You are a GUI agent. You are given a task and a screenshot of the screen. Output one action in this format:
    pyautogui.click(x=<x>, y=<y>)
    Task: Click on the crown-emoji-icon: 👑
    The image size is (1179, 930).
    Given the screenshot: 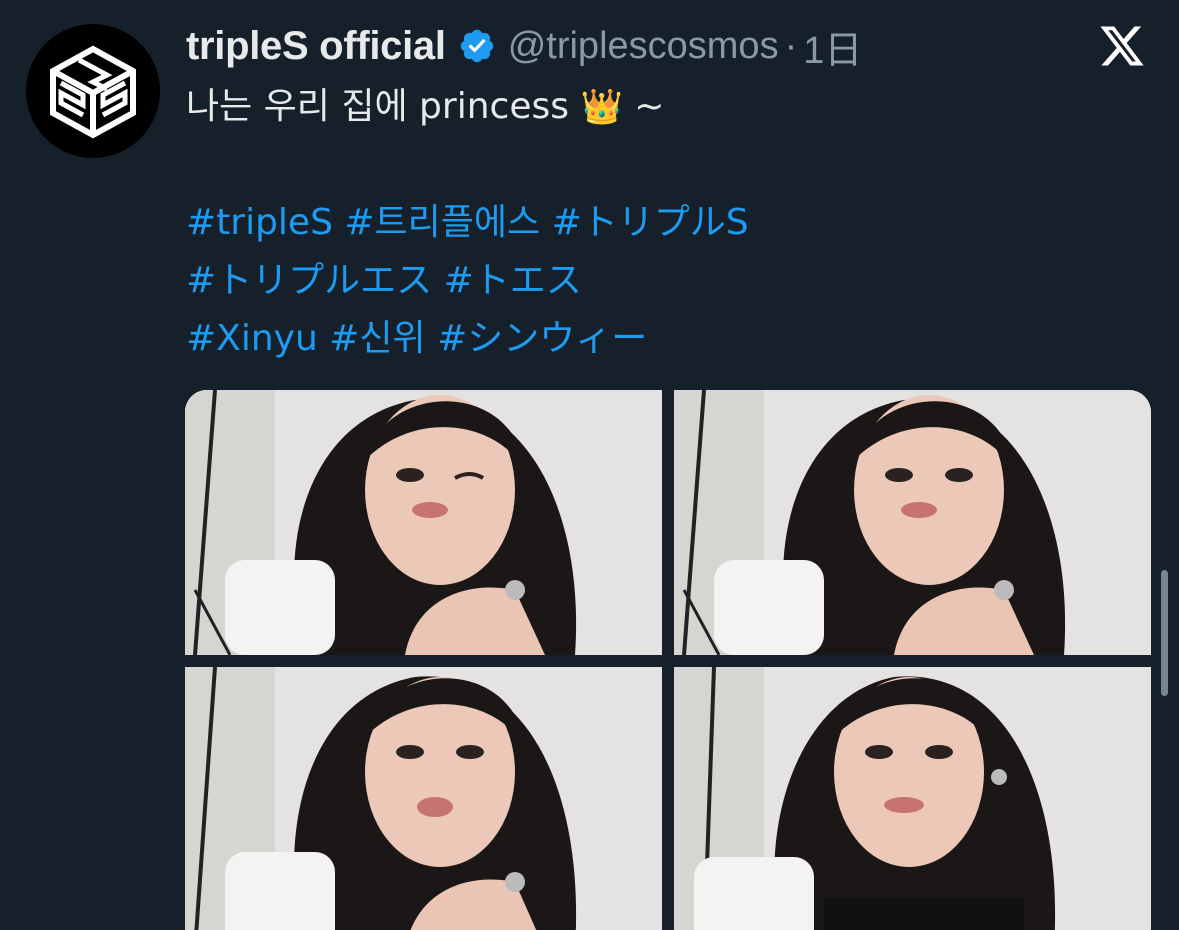 What is the action you would take?
    pyautogui.click(x=601, y=107)
    